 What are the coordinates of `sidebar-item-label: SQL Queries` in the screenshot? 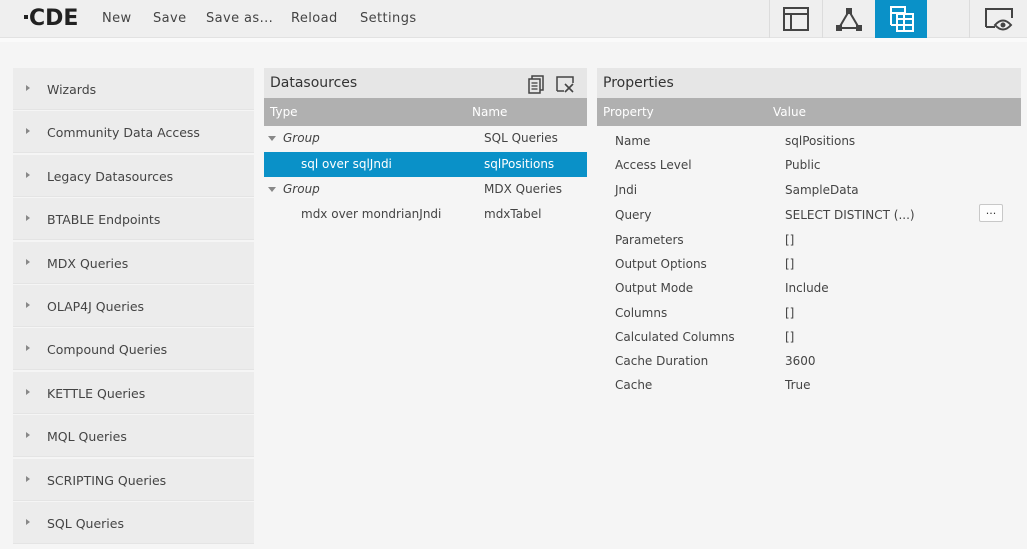 It's located at (85, 523).